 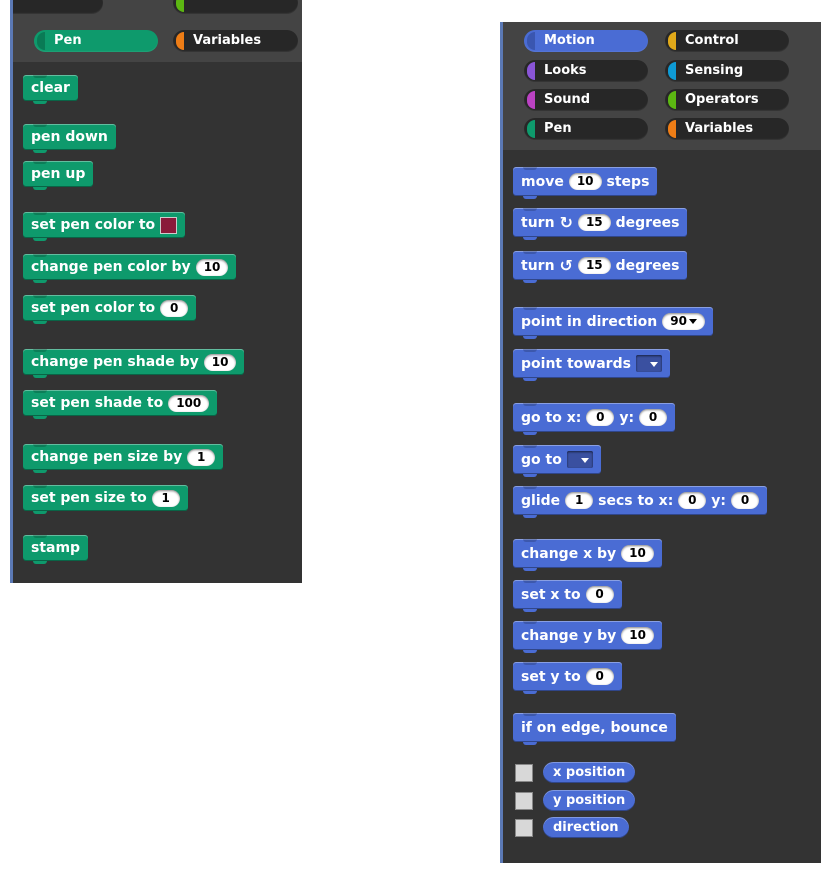 What do you see at coordinates (235, 7) in the screenshot?
I see `category-partial-right` at bounding box center [235, 7].